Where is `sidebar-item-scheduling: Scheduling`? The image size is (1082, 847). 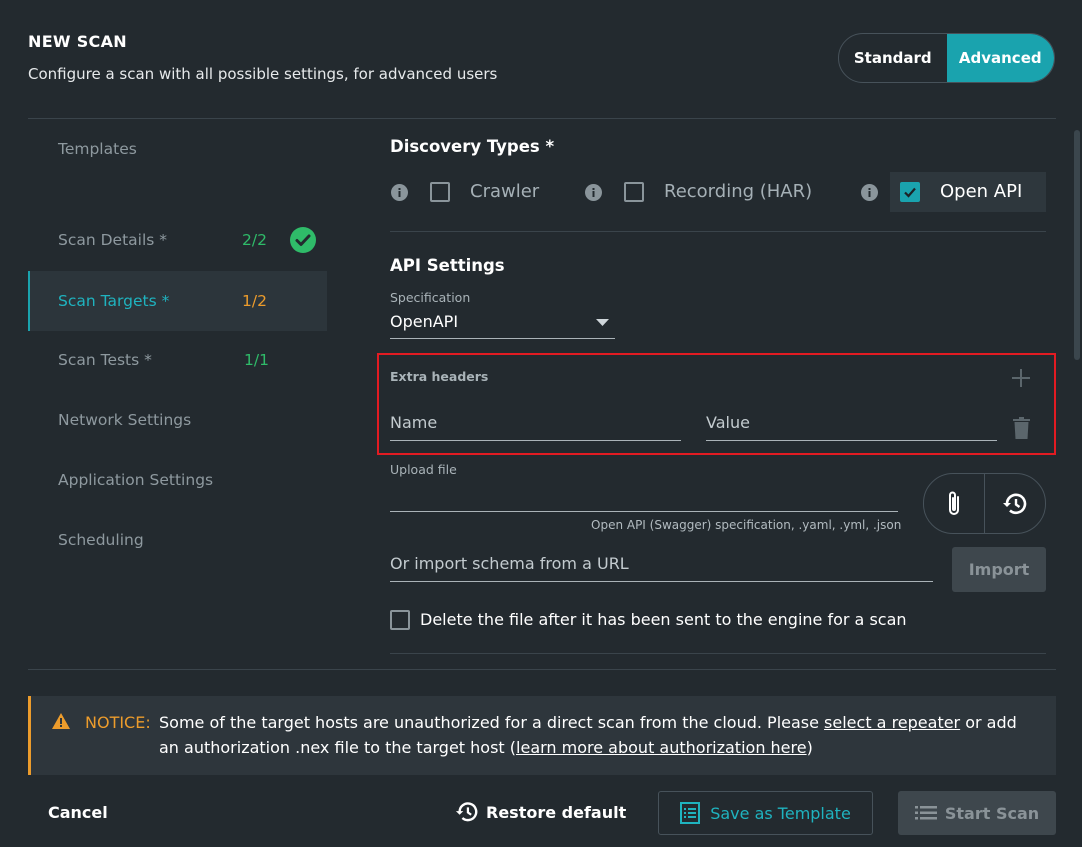
sidebar-item-scheduling: Scheduling is located at coordinates (177, 540).